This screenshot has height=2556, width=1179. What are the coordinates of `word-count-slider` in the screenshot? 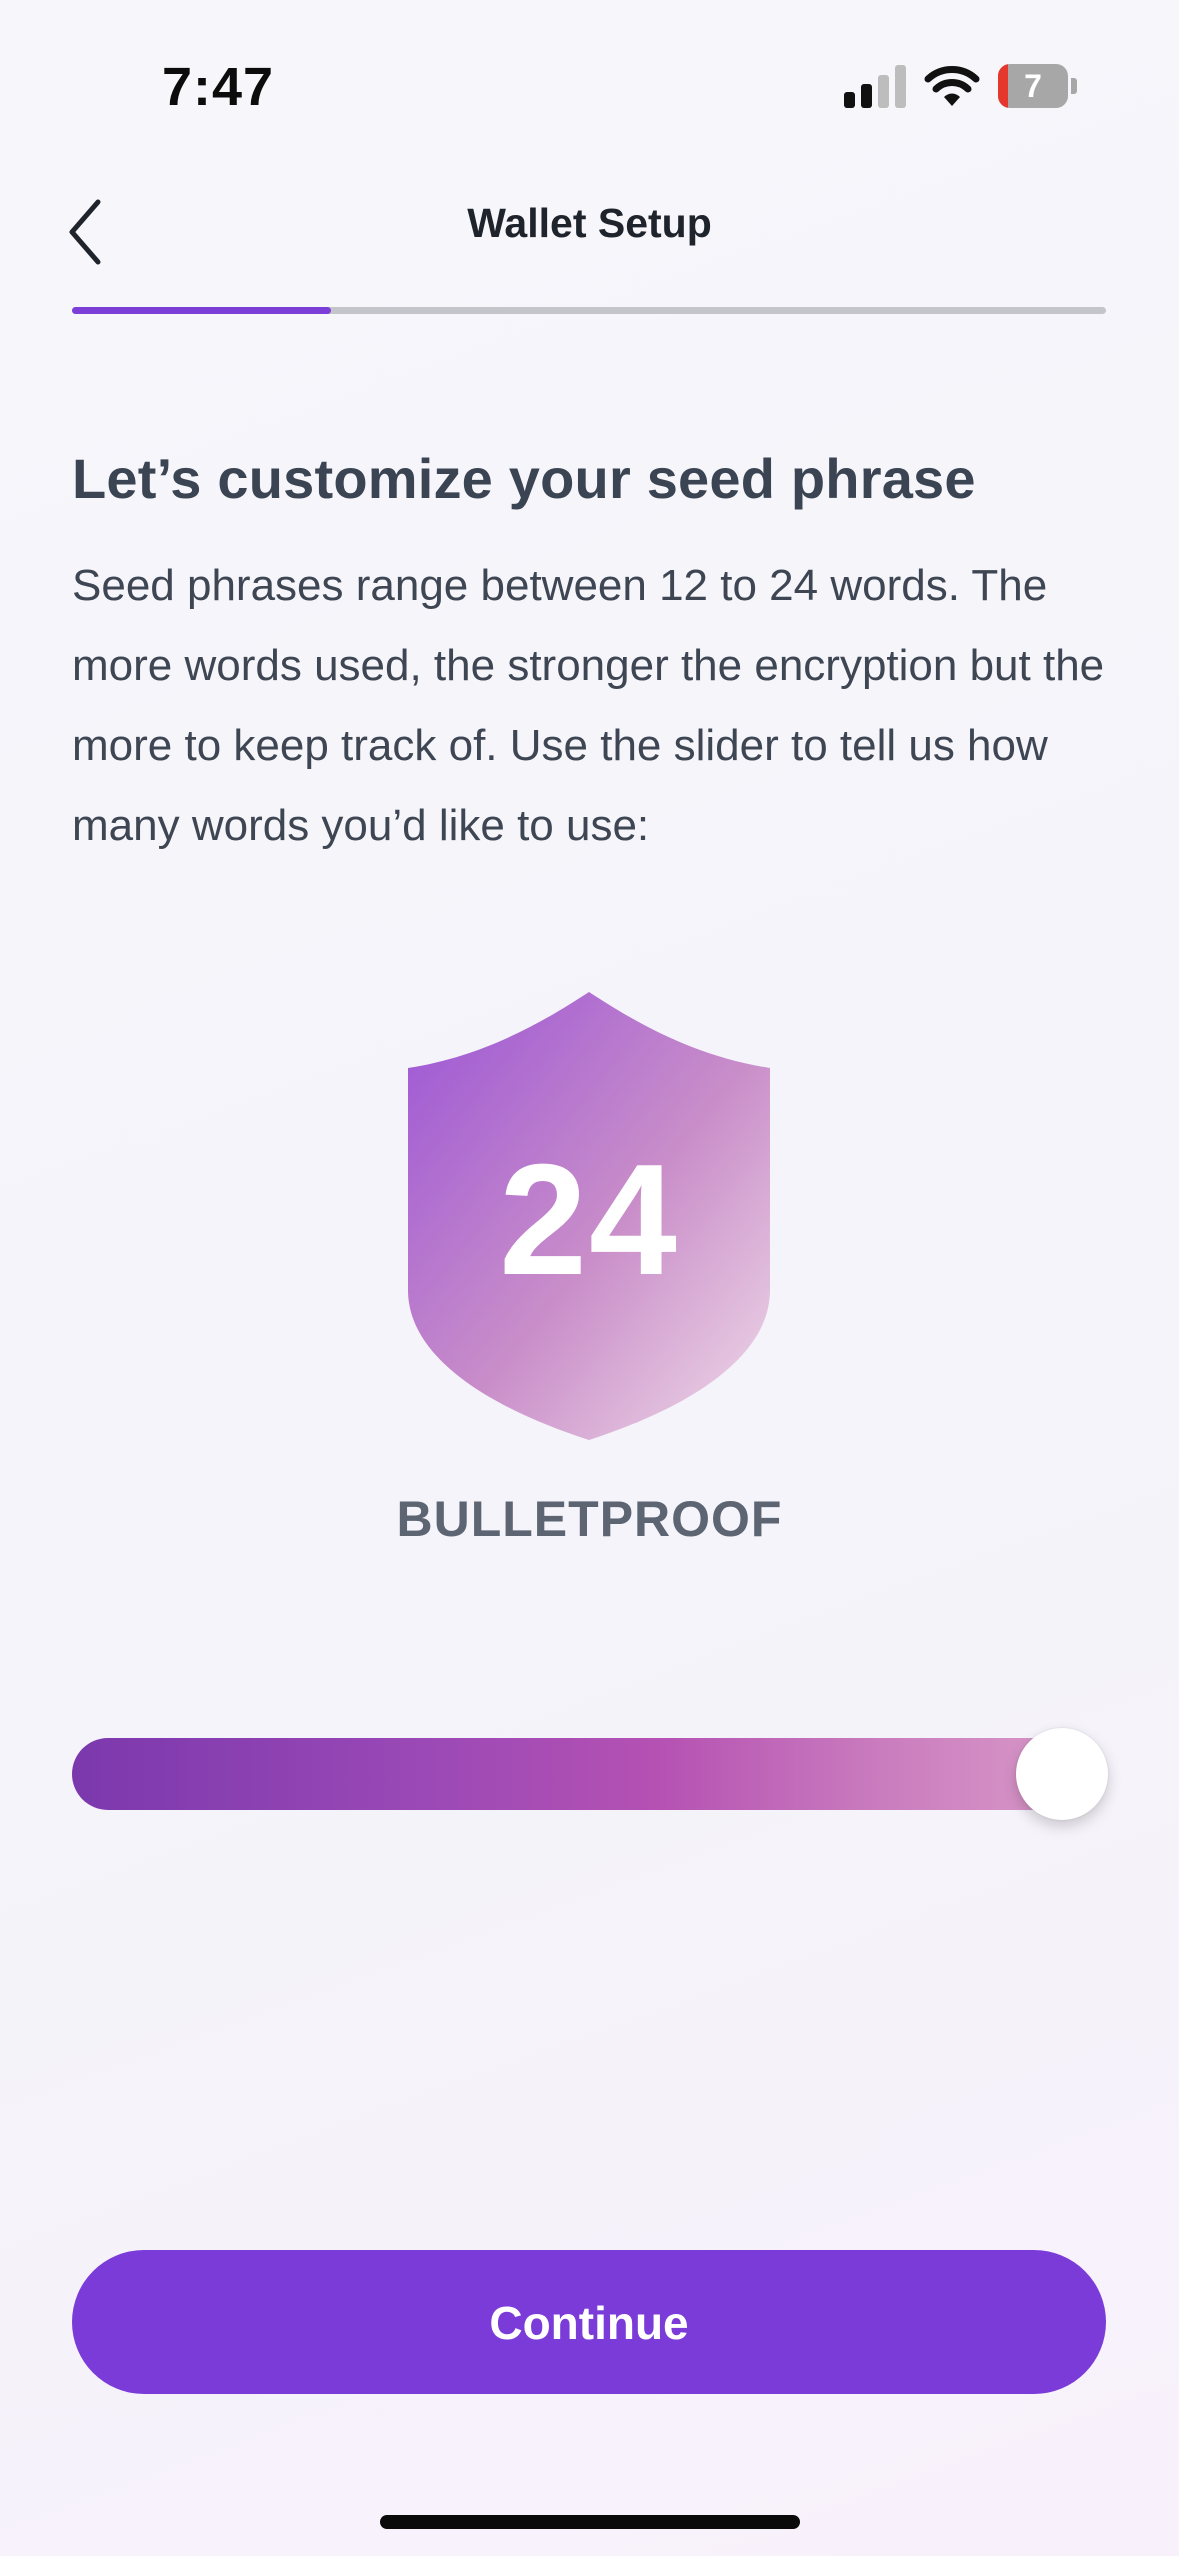 It's located at (592, 1774).